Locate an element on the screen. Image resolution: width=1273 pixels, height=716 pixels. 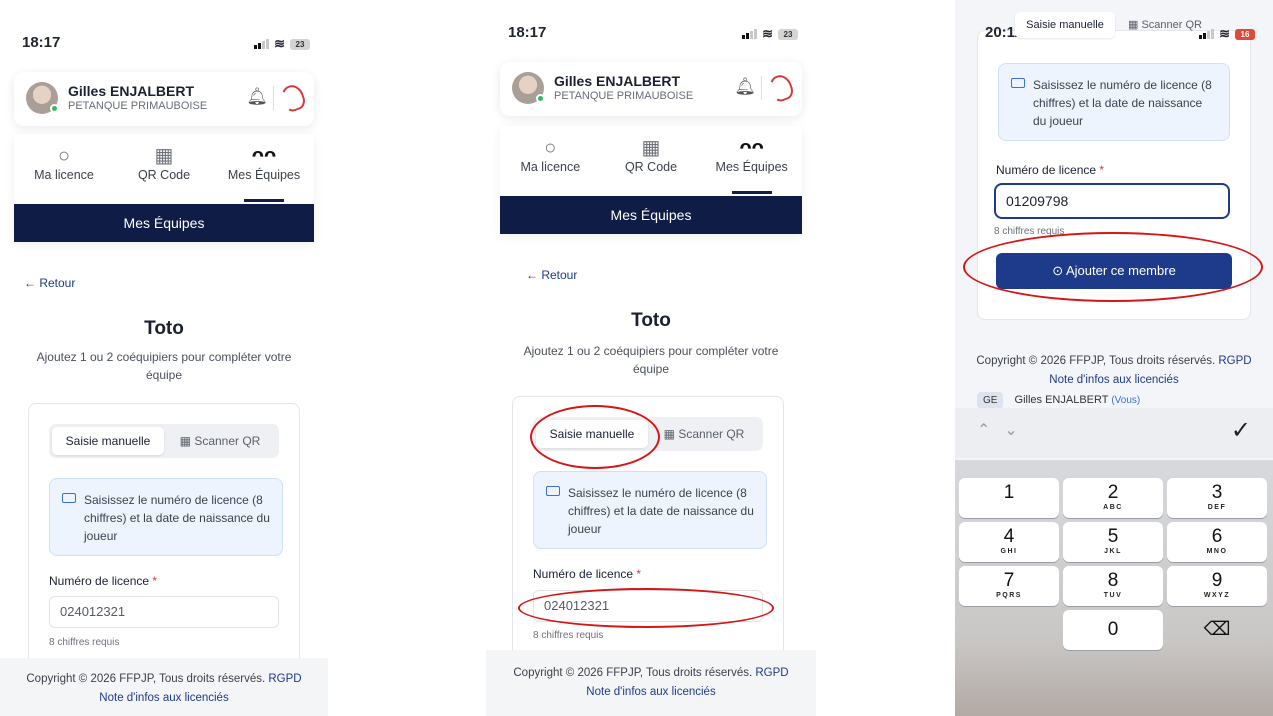
key-digit: 4 is located at coordinates (1009, 536).